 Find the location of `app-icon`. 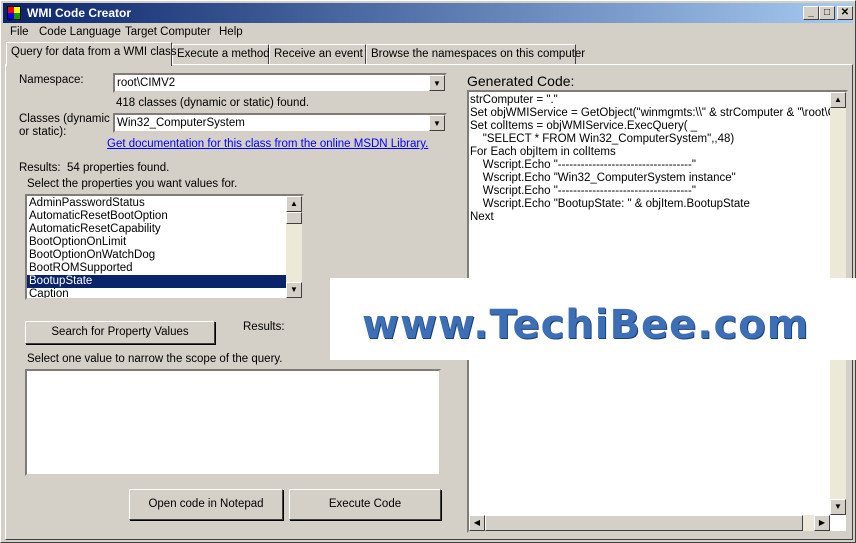

app-icon is located at coordinates (14, 13).